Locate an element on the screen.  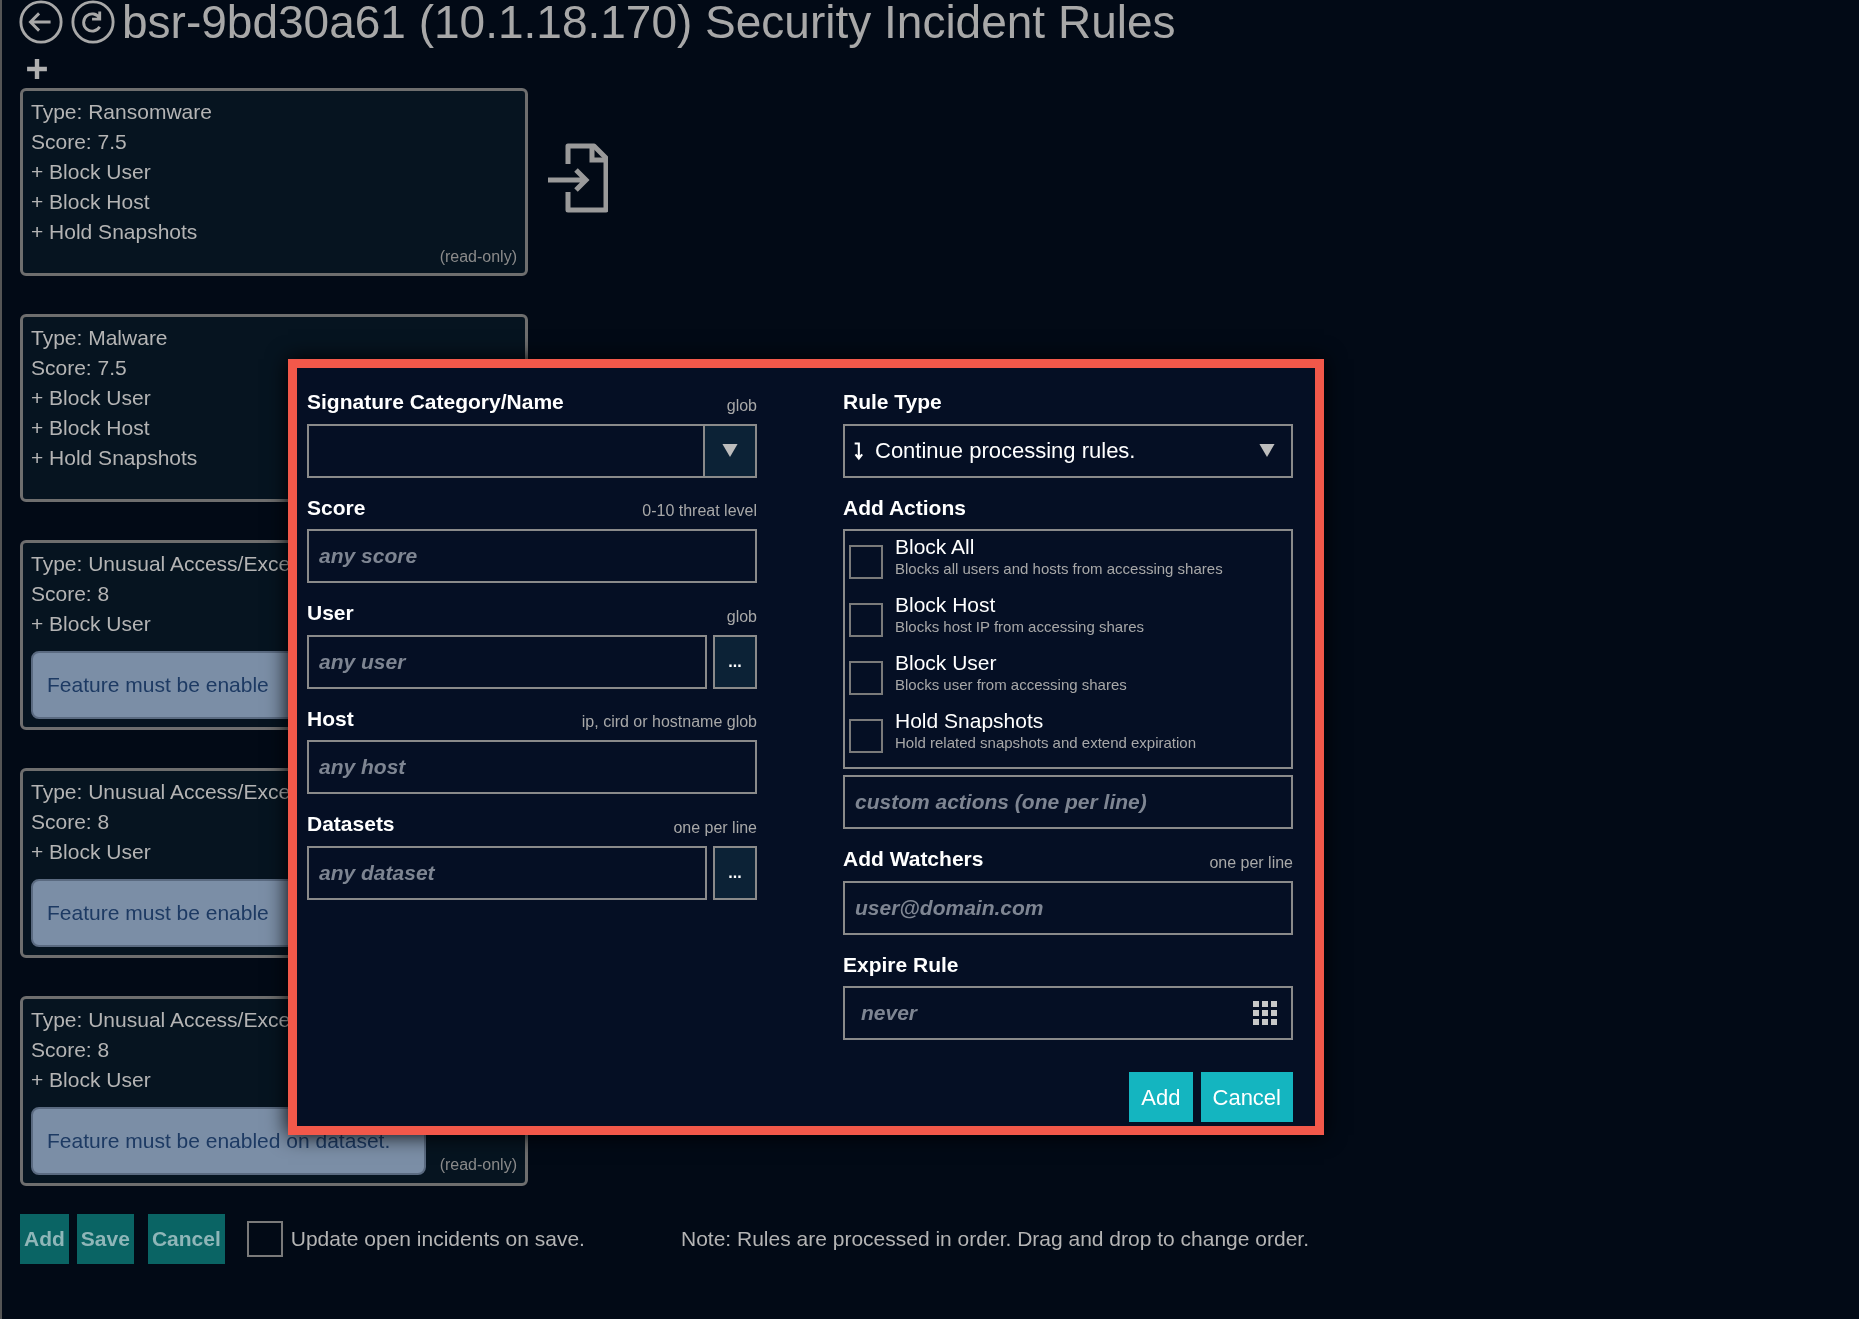
rule-type: Type: Ransomware is located at coordinates (121, 112).